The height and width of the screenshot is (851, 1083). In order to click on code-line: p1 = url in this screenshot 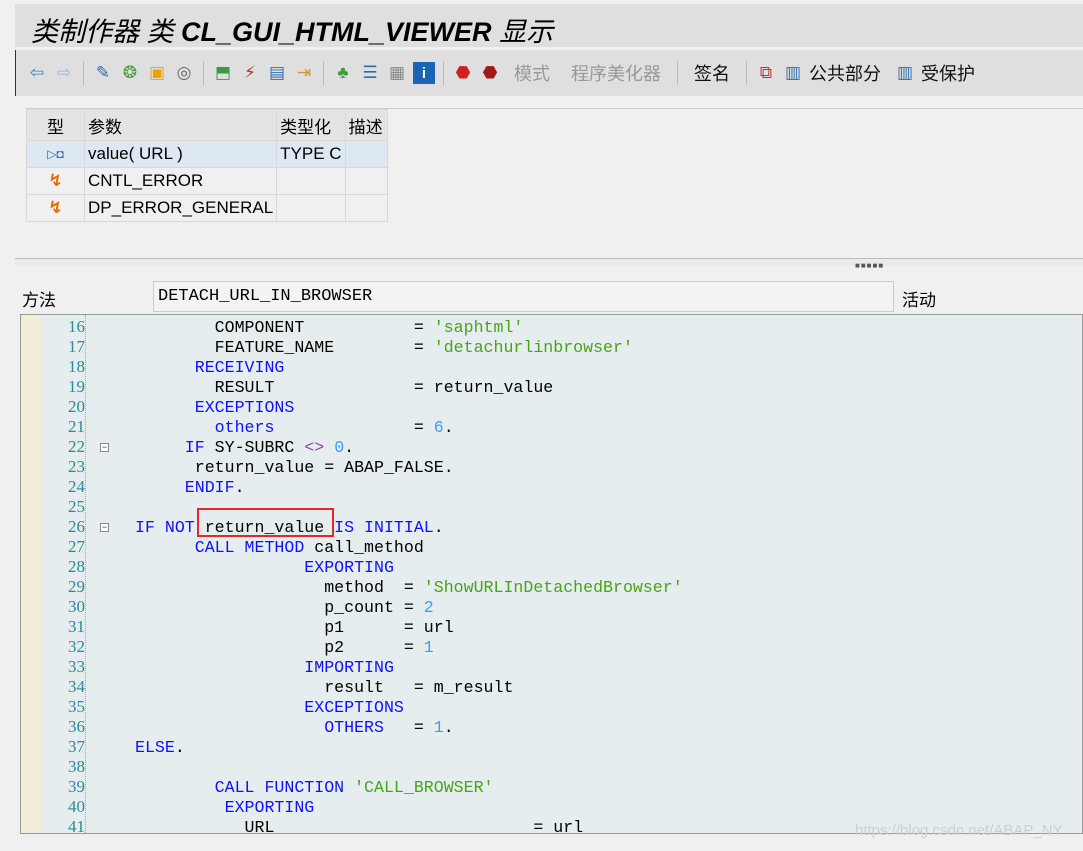, I will do `click(294, 627)`.